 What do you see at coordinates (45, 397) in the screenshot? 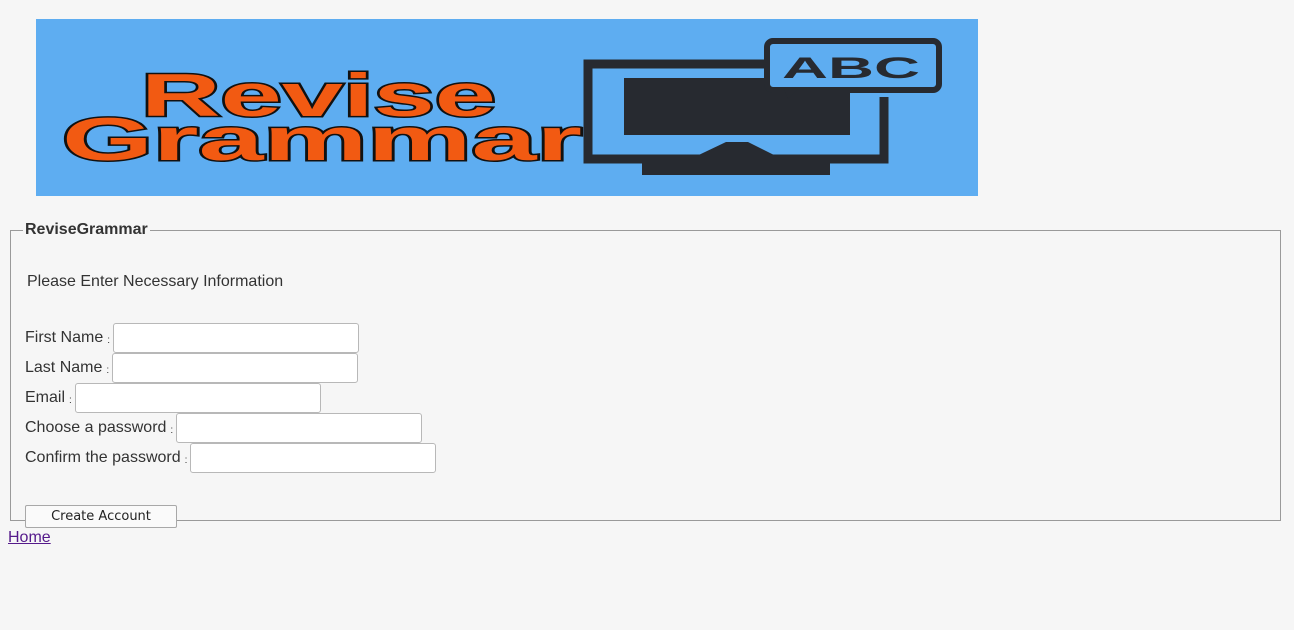
I see `email-label: Email` at bounding box center [45, 397].